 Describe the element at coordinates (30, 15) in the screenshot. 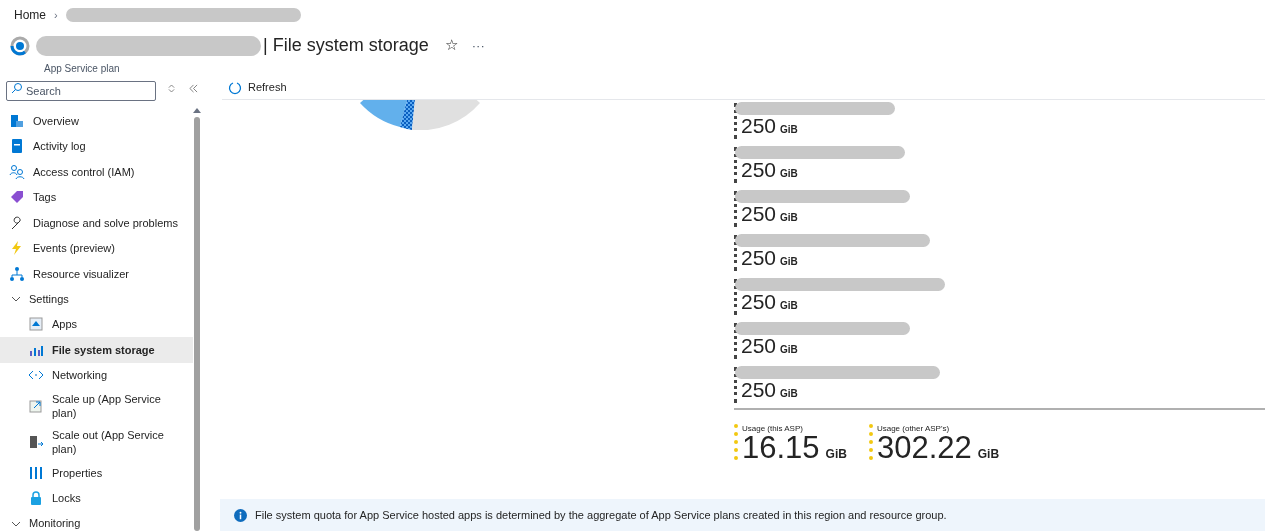

I see `breadcrumb-link: Home` at that location.